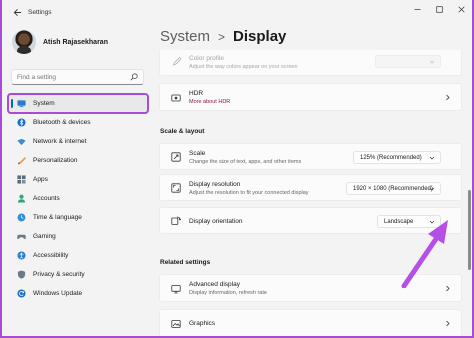 The image size is (474, 338). What do you see at coordinates (185, 262) in the screenshot?
I see `related-settings-heading: Related settings` at bounding box center [185, 262].